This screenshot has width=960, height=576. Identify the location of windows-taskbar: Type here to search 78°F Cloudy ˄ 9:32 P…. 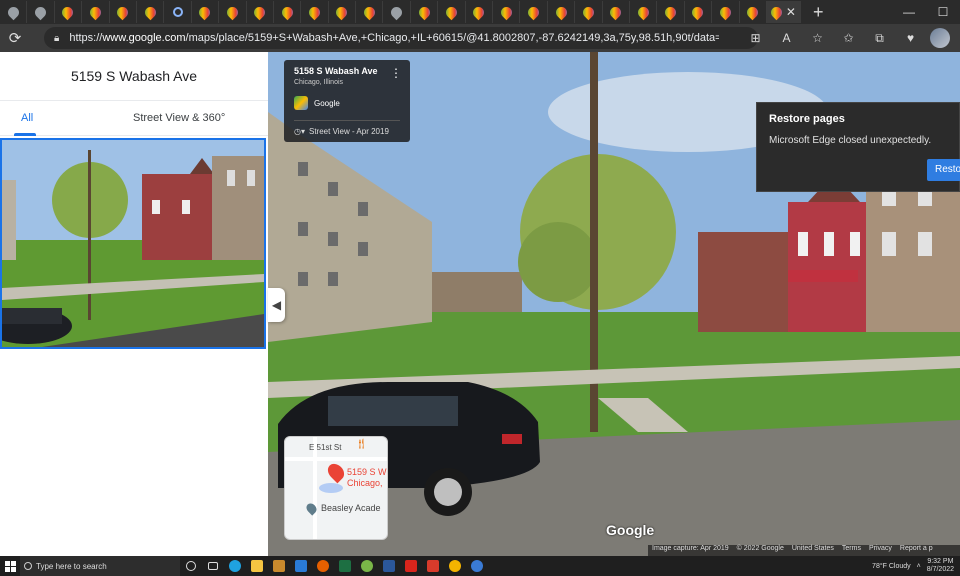
(480, 566).